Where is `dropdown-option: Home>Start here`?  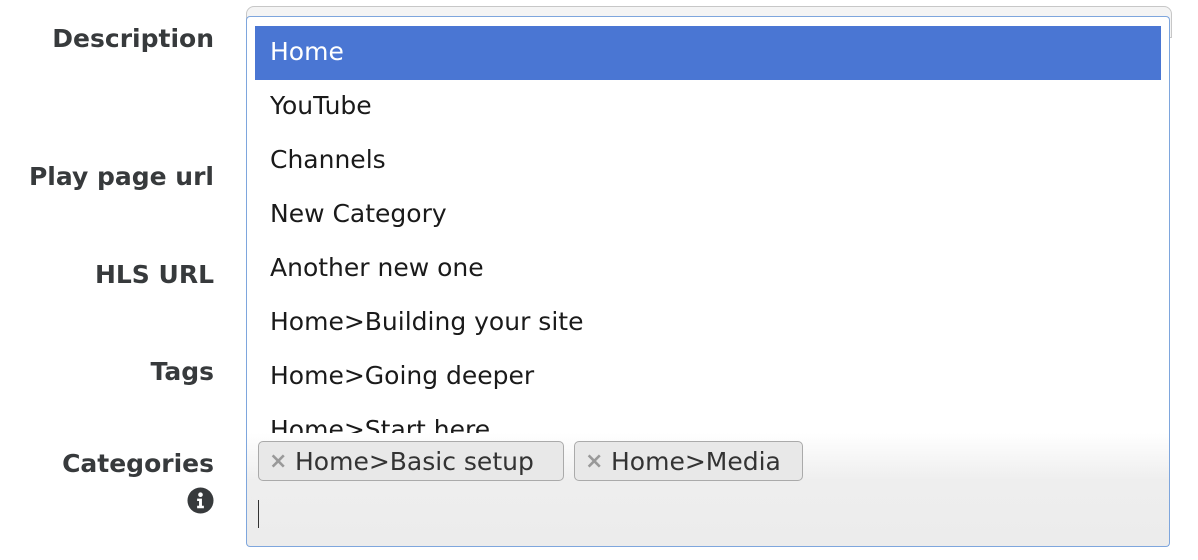
dropdown-option: Home>Start here is located at coordinates (708, 418).